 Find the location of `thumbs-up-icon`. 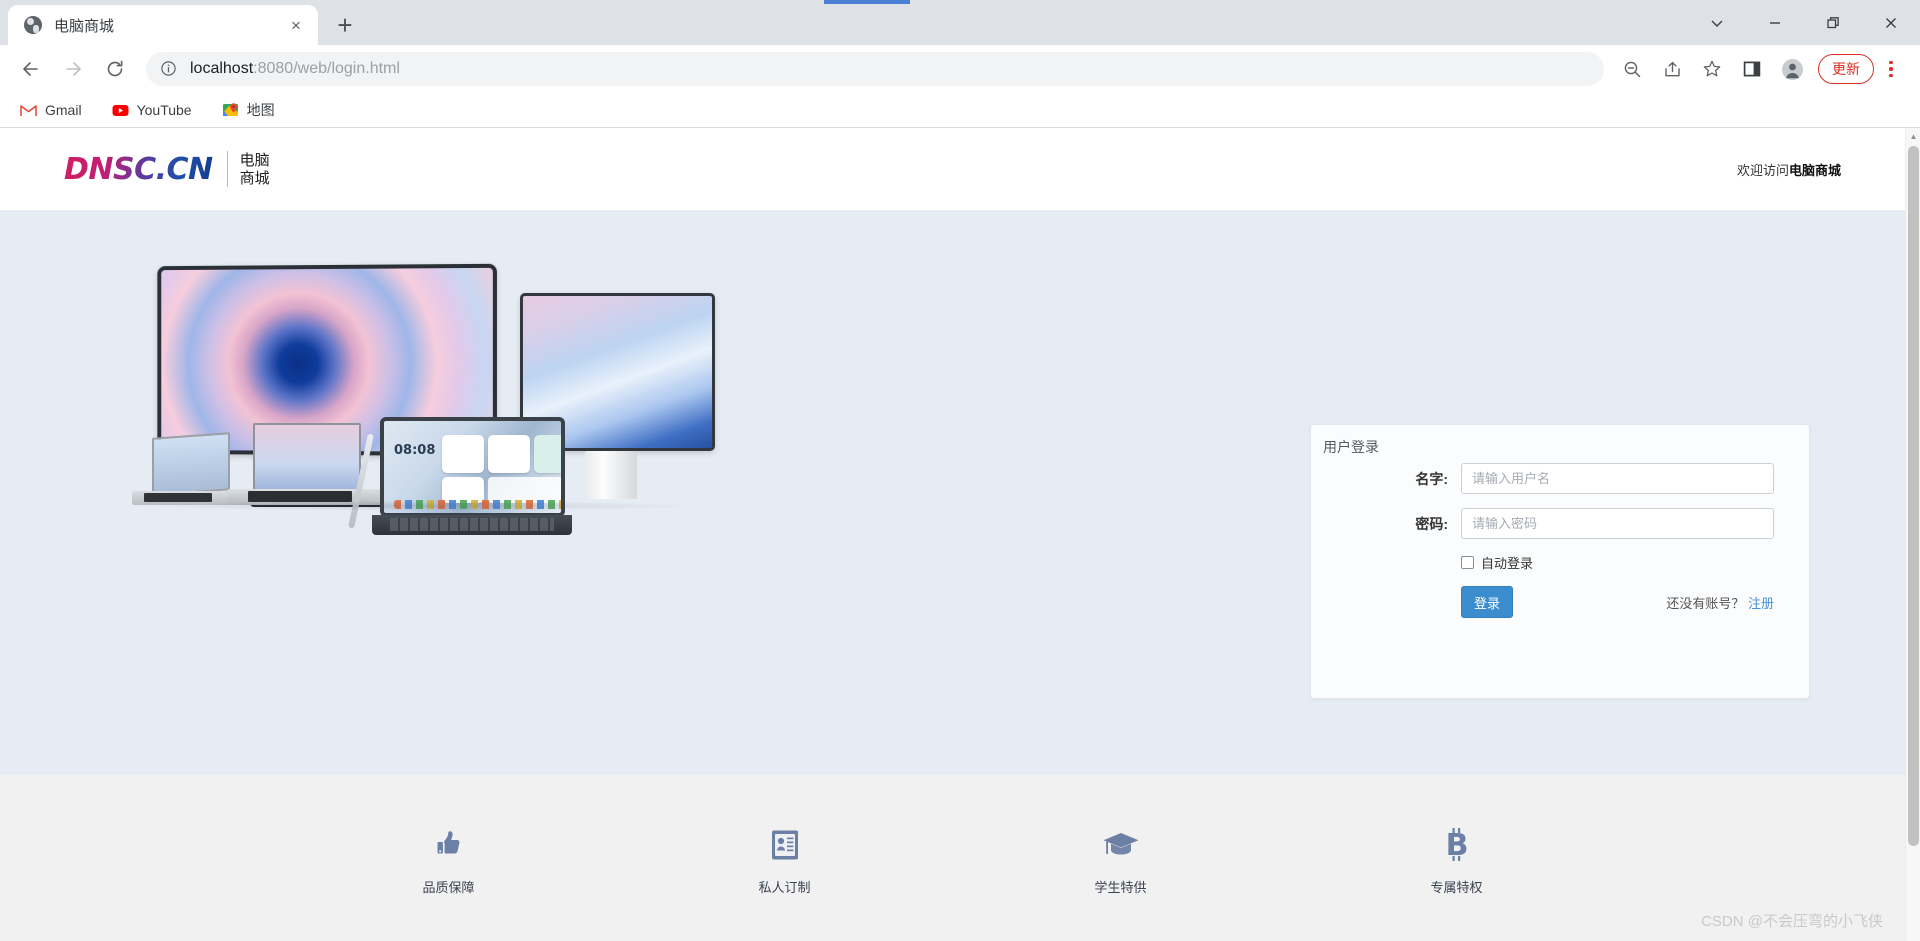

thumbs-up-icon is located at coordinates (449, 845).